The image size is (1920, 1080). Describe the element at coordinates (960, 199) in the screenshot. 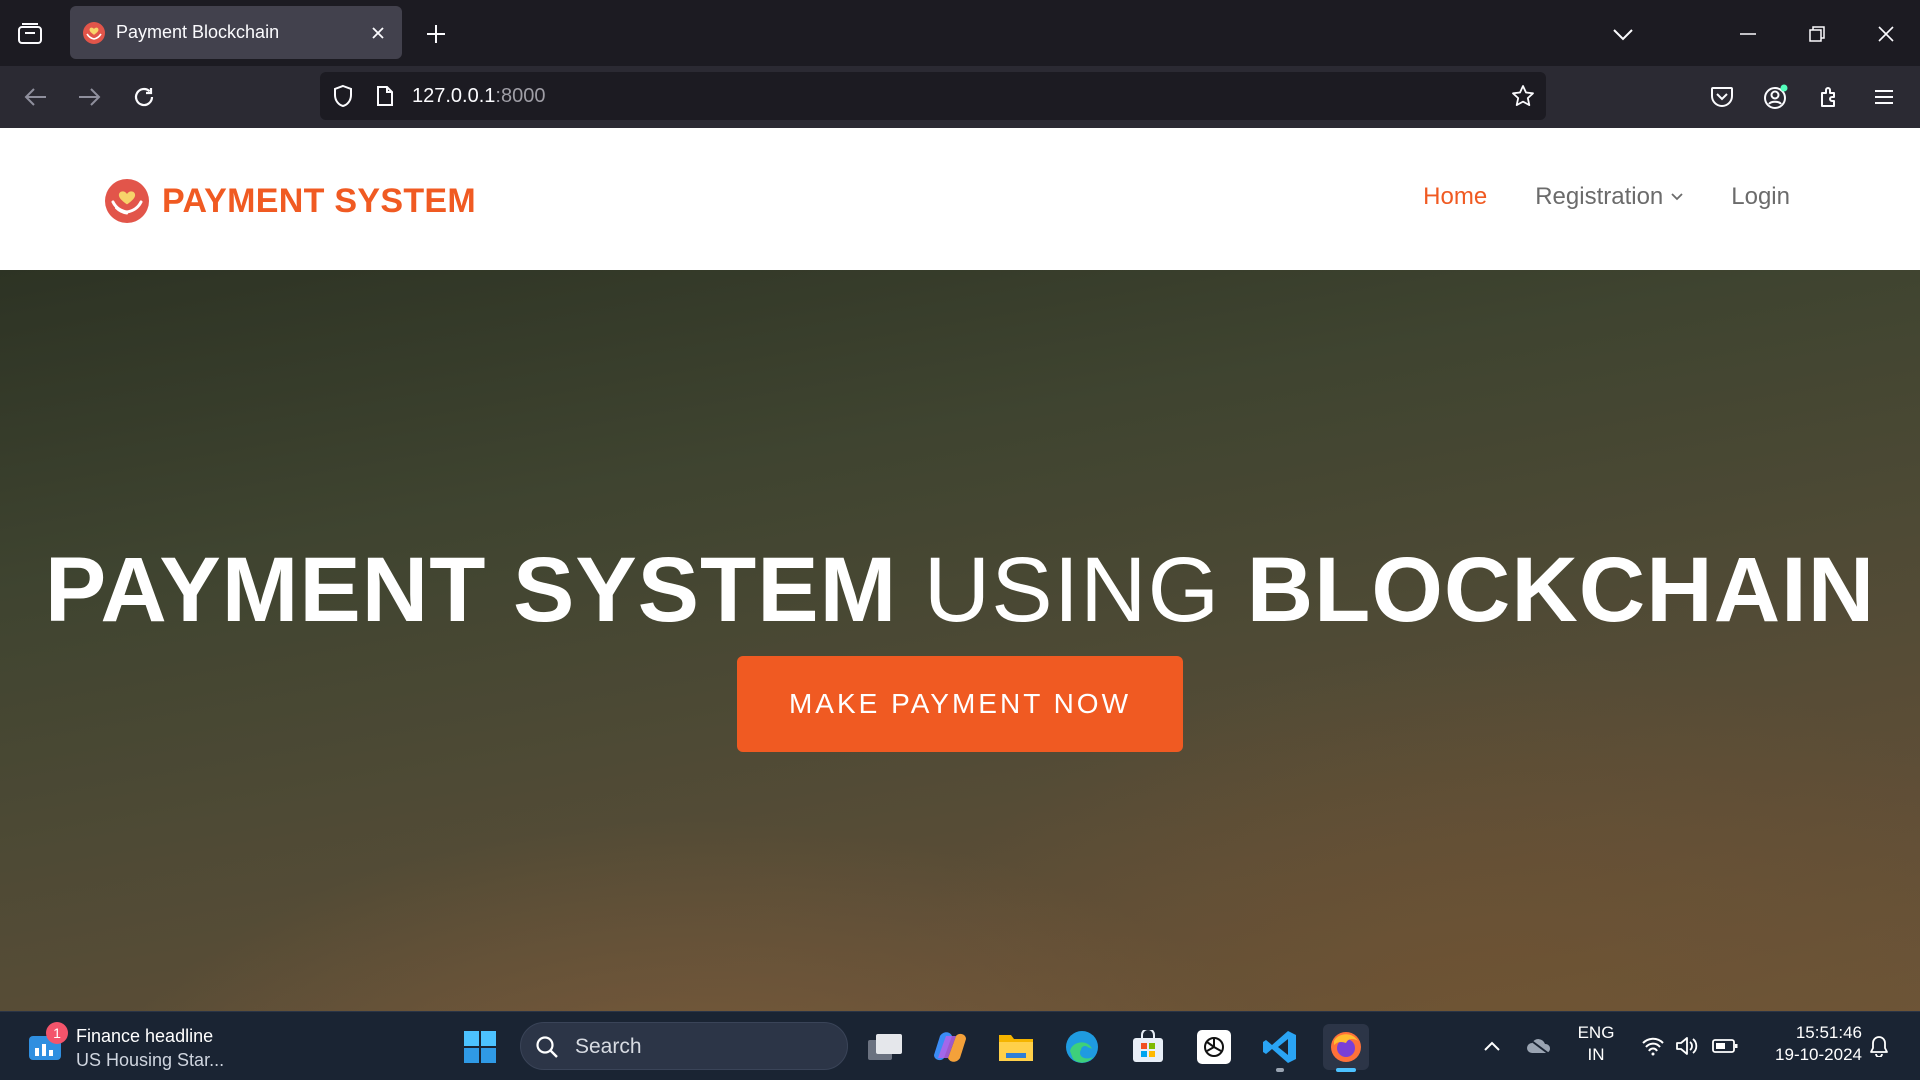

I see `site-header: PAYMENT SYSTEM Home Registration Login` at that location.